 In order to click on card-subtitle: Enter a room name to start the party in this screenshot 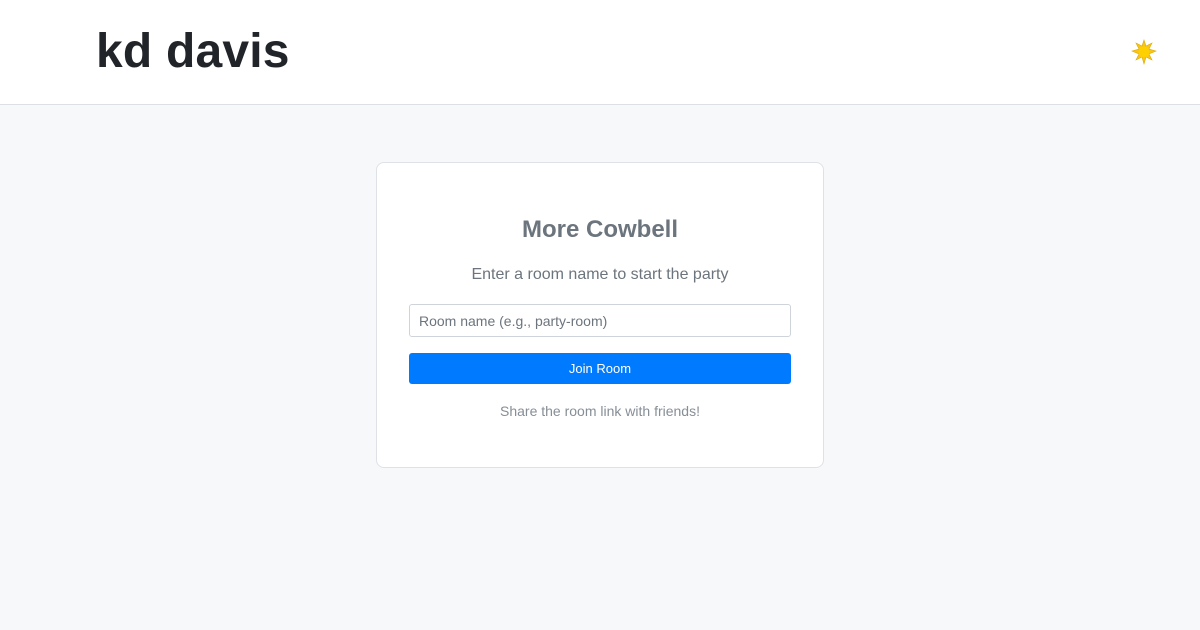, I will do `click(600, 274)`.